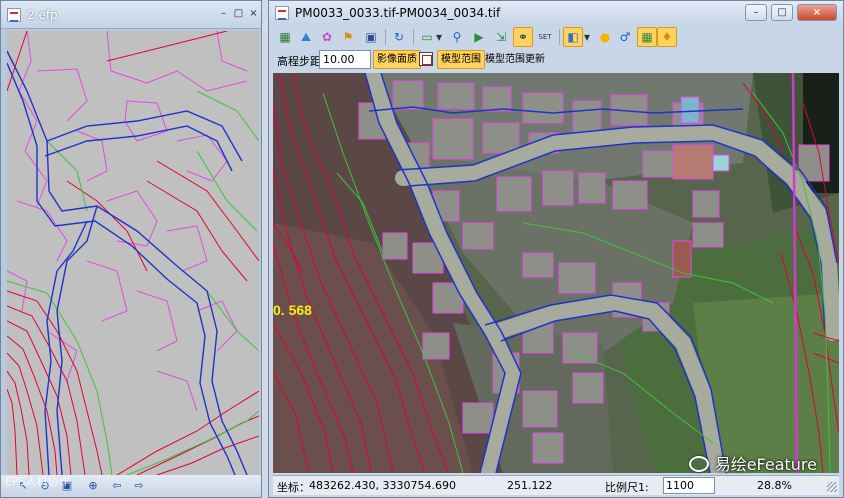  Describe the element at coordinates (397, 59) in the screenshot. I see `image-surface-button: 影像面质` at that location.